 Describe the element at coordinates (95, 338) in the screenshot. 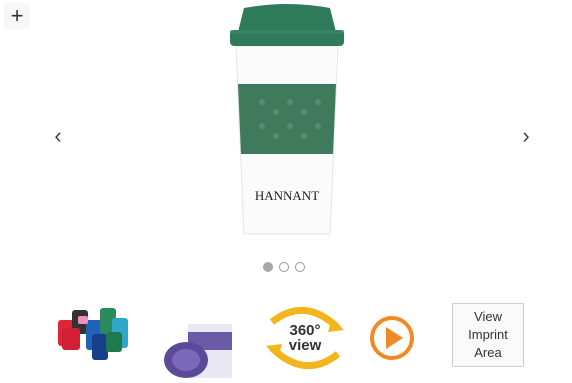

I see `thumbnail-color-variants` at that location.